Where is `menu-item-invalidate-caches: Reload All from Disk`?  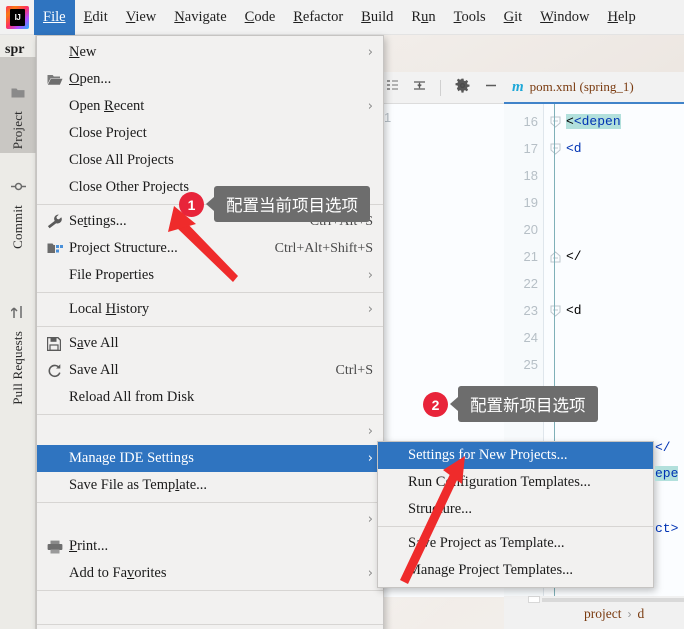
menu-item-invalidate-caches: Reload All from Disk is located at coordinates (210, 397).